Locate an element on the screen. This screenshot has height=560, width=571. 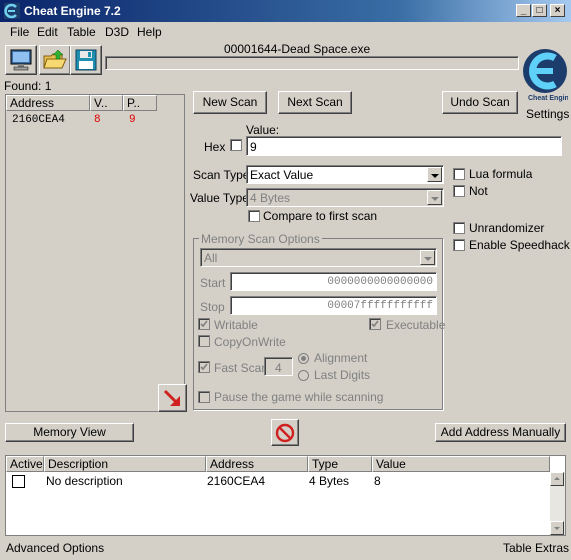
fast-scan-checkbox is located at coordinates (204, 367).